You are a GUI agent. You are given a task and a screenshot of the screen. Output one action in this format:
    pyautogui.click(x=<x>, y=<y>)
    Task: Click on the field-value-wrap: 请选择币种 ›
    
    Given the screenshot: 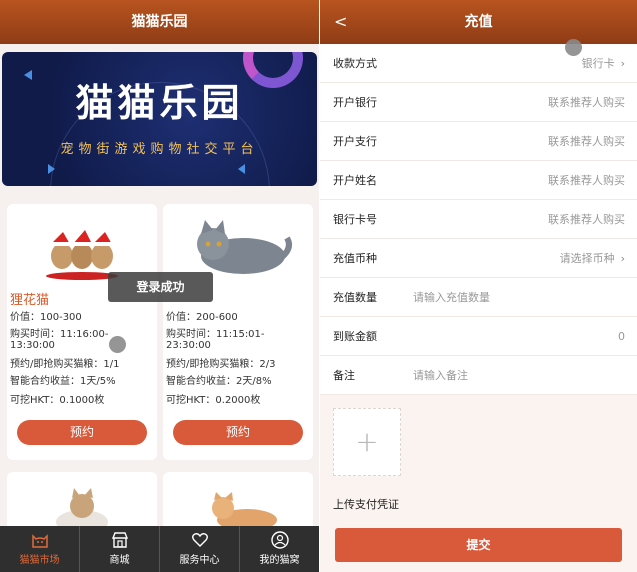 What is the action you would take?
    pyautogui.click(x=592, y=258)
    